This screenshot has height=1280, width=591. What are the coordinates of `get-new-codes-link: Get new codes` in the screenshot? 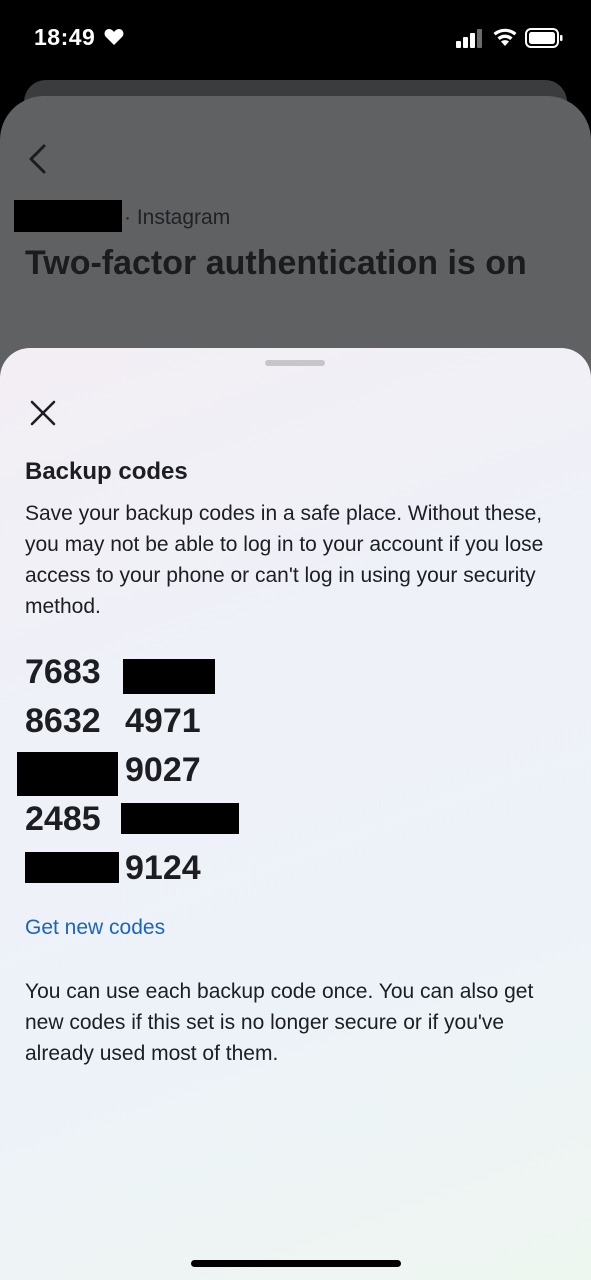 It's located at (95, 928).